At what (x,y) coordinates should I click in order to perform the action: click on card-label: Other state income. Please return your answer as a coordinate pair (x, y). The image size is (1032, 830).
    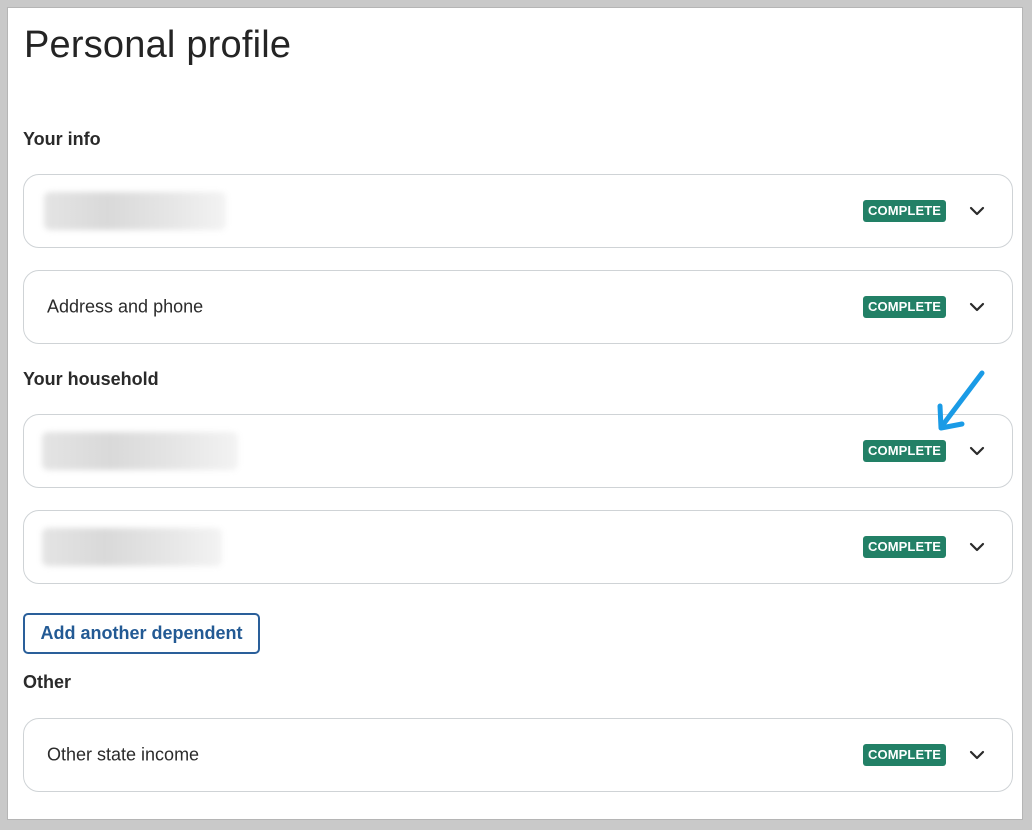
    Looking at the image, I should click on (123, 754).